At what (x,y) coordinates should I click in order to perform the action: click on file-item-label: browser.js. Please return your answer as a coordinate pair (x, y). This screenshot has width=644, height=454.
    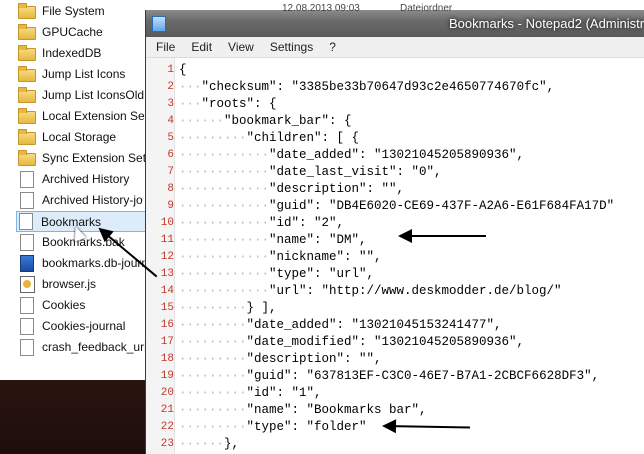
    Looking at the image, I should click on (69, 284).